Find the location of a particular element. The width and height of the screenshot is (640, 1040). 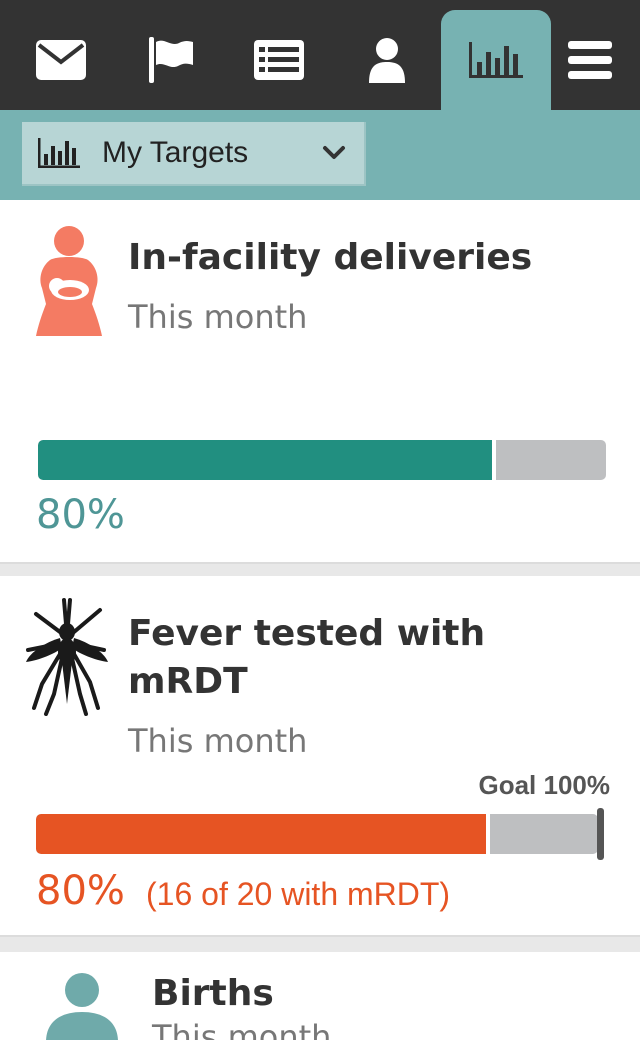

hamburger-icon is located at coordinates (590, 60).